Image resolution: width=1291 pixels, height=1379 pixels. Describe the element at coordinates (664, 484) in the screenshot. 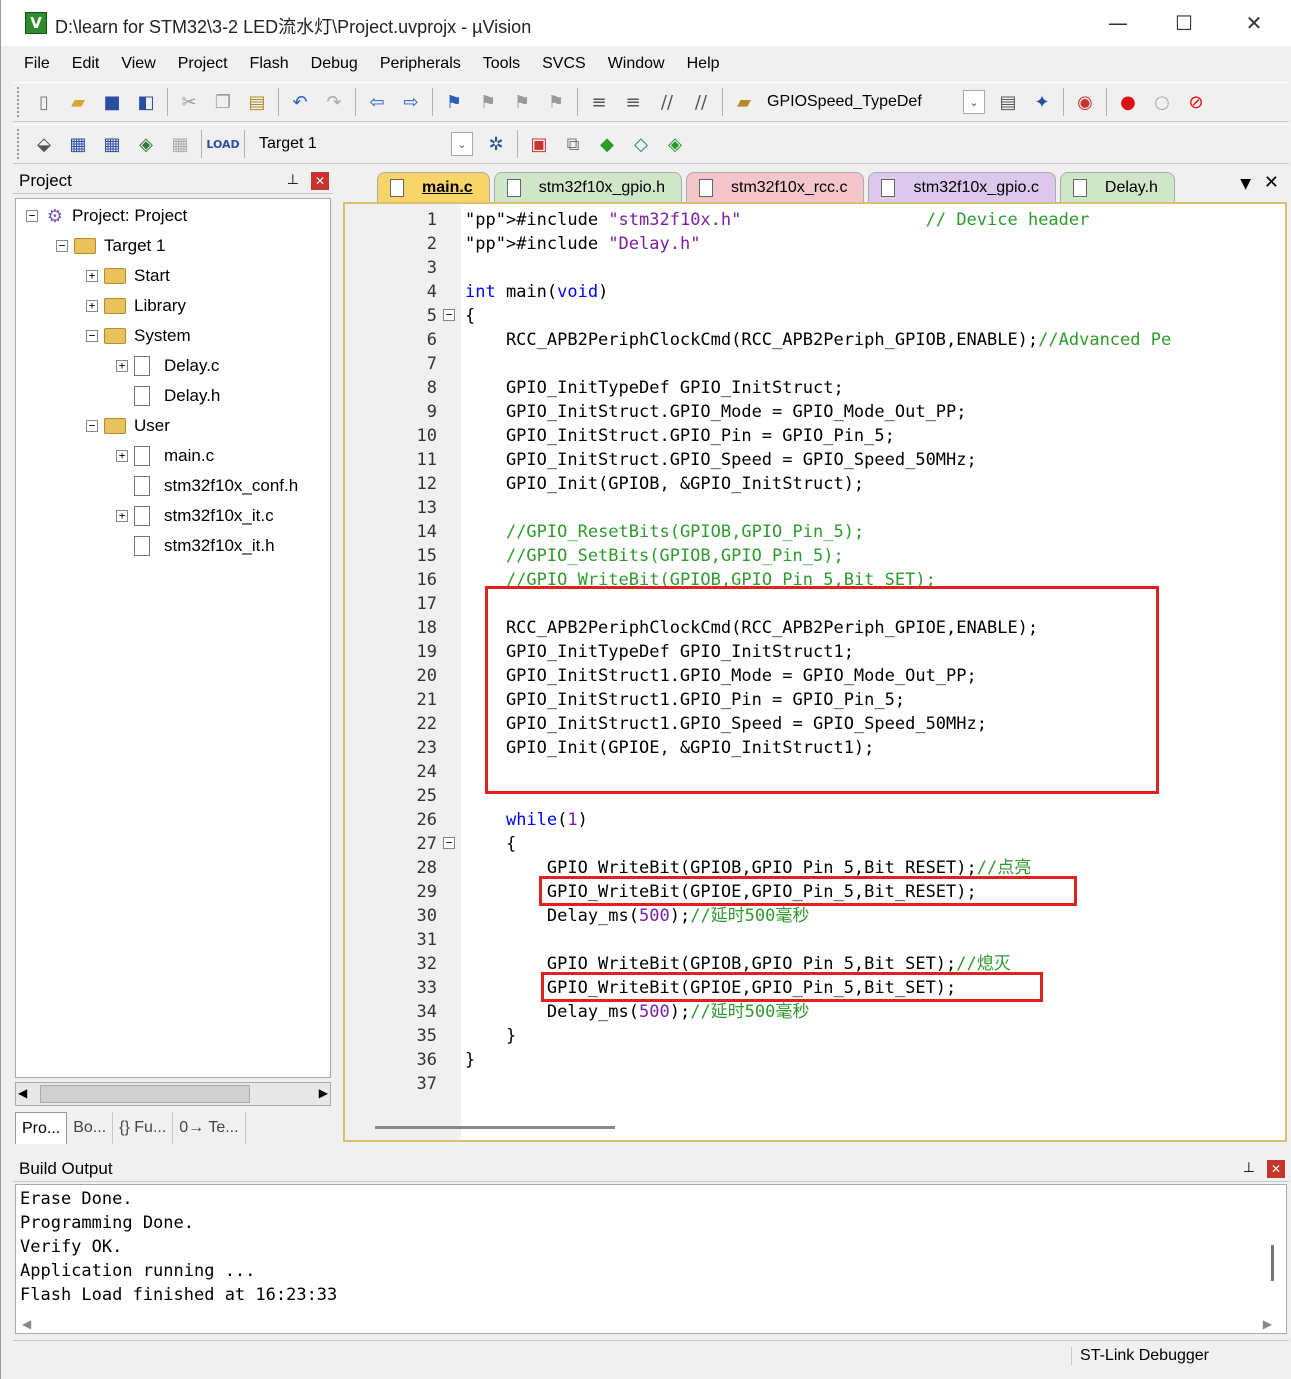

I see `code-line: GPIO_Init(GPIOB, &GPIO_InitStruct);` at that location.